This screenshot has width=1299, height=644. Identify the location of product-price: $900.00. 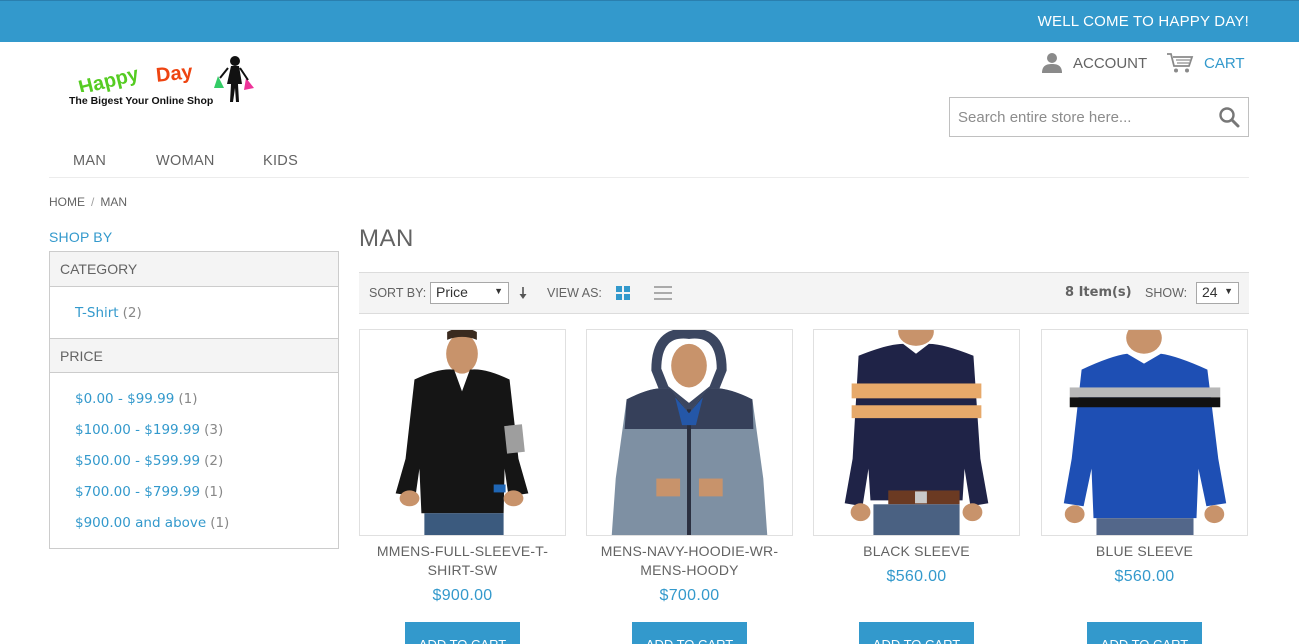
(462, 595).